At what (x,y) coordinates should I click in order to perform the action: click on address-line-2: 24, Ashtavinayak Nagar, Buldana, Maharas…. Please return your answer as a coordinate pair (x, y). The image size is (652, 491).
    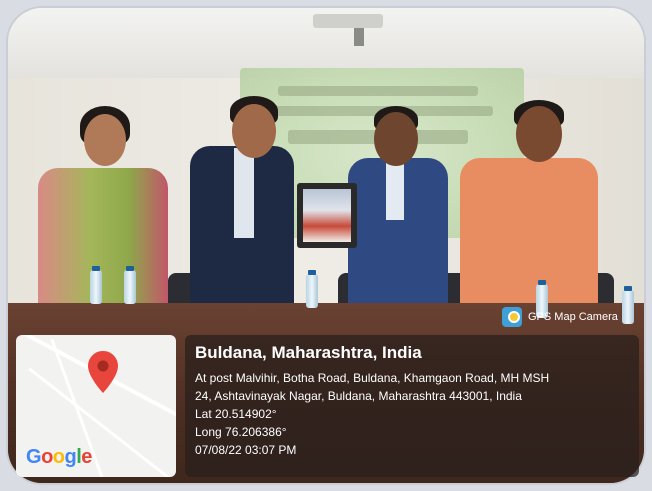
    Looking at the image, I should click on (358, 396).